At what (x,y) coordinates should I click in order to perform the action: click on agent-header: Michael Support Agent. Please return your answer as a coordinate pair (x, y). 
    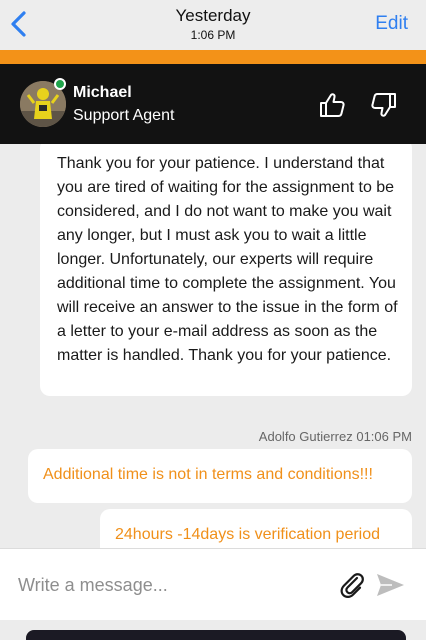
    Looking at the image, I should click on (213, 104).